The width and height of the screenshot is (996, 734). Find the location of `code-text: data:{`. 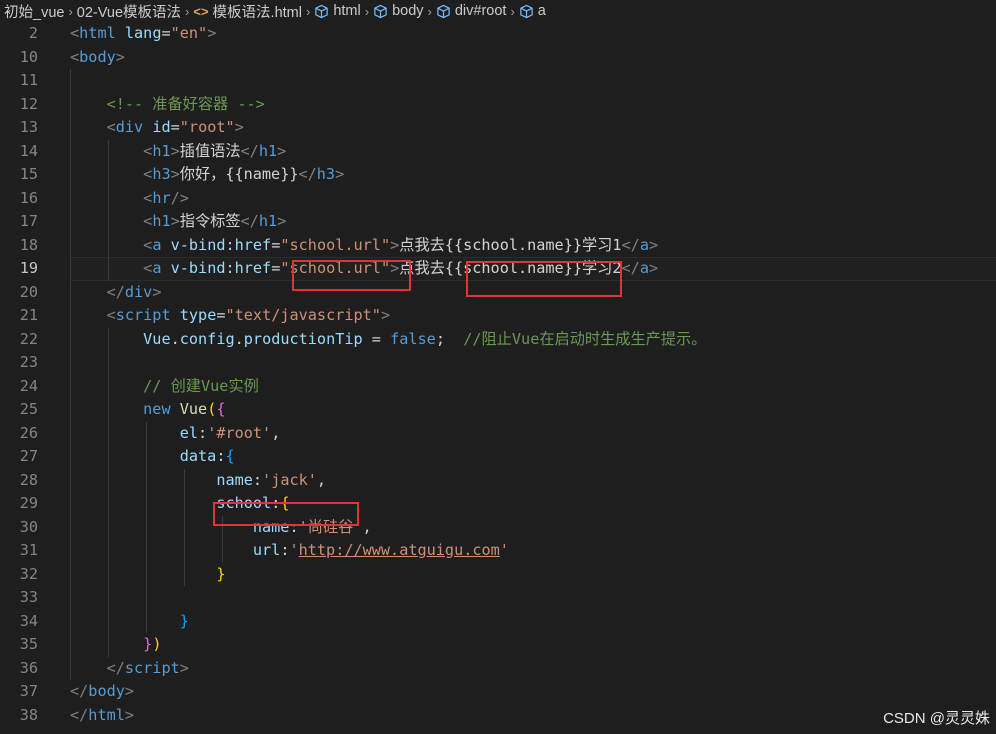

code-text: data:{ is located at coordinates (152, 457).